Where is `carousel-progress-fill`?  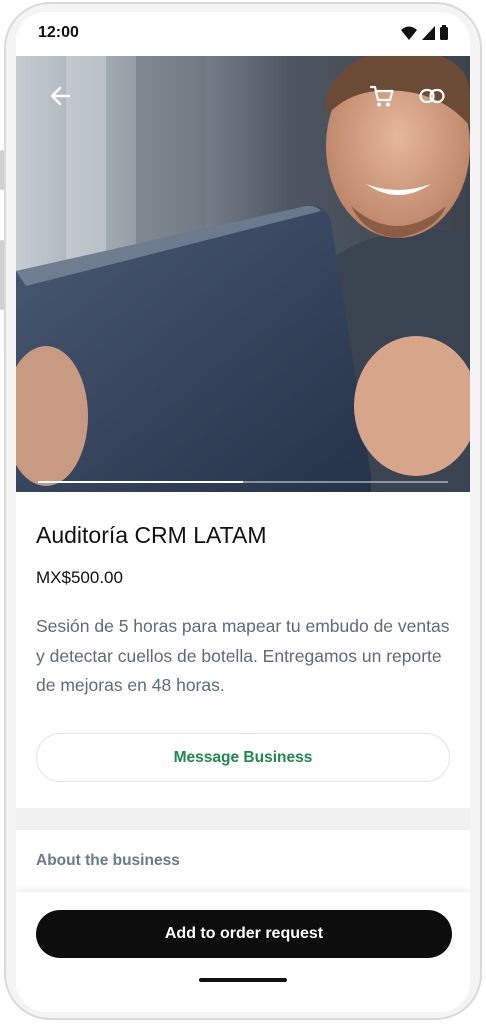 carousel-progress-fill is located at coordinates (140, 482).